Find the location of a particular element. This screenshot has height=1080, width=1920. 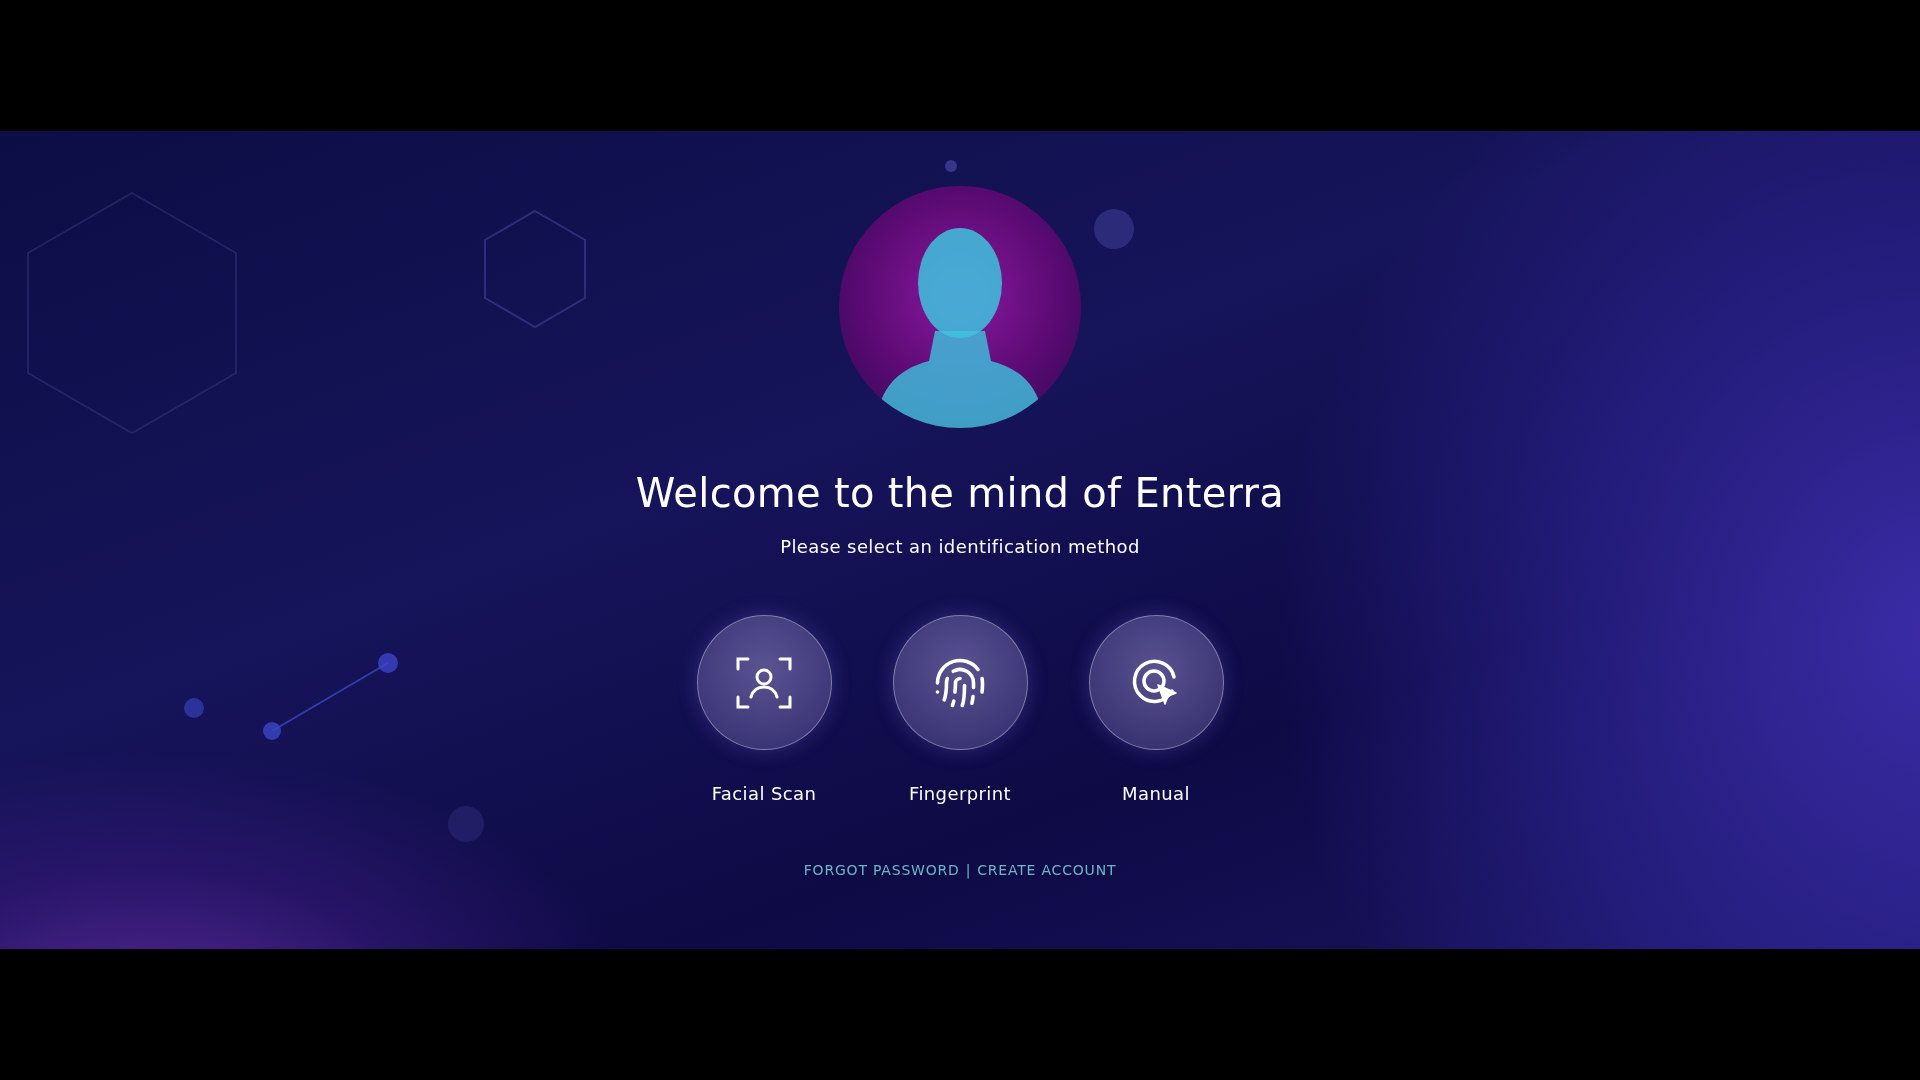

footer-link: CREATE ACCOUNT is located at coordinates (1047, 870).